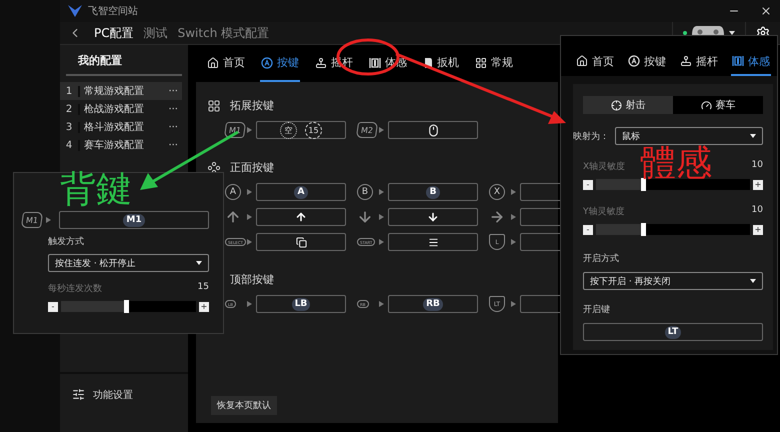  I want to click on face-button-icon: B, so click(365, 192).